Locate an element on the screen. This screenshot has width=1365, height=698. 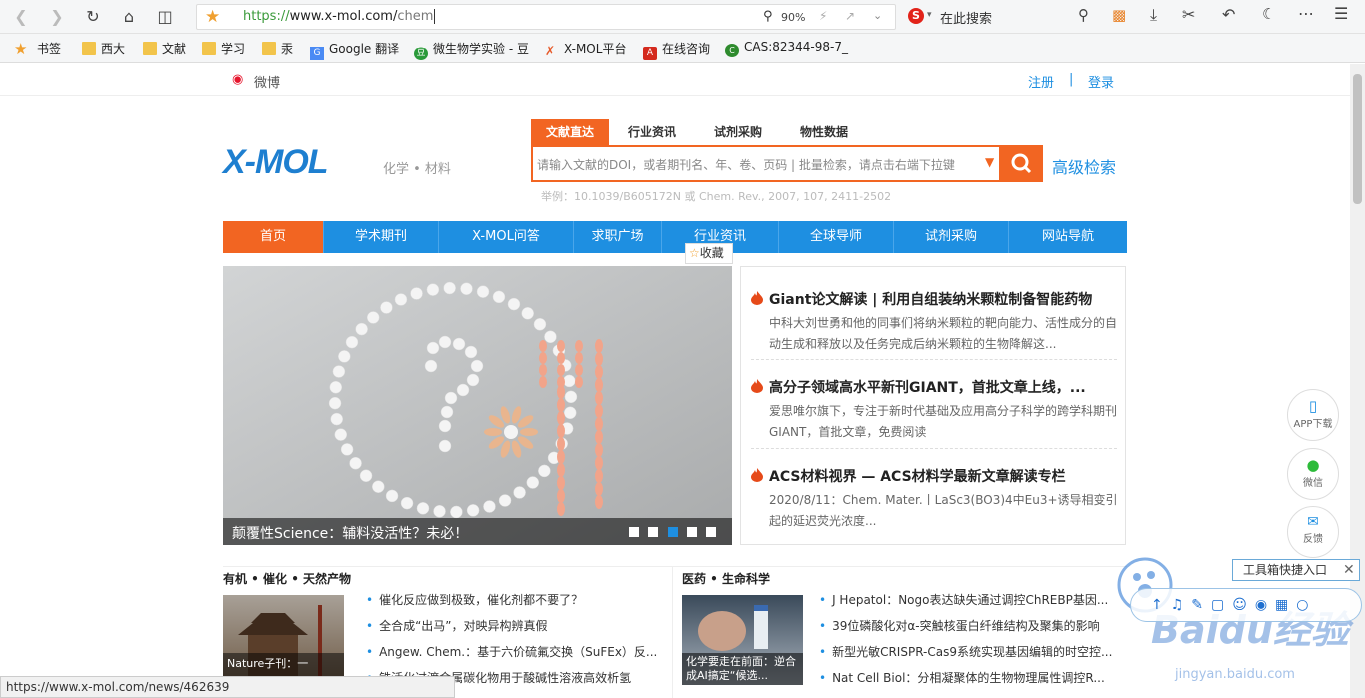
home-icon: ⌂ is located at coordinates (129, 17).